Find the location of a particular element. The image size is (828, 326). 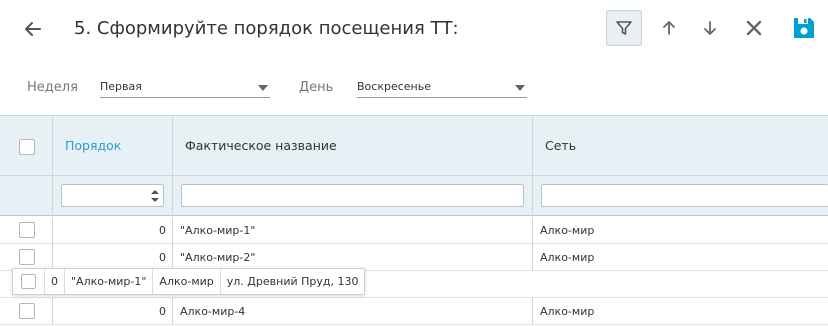

column-header-order: Порядок is located at coordinates (93, 145).